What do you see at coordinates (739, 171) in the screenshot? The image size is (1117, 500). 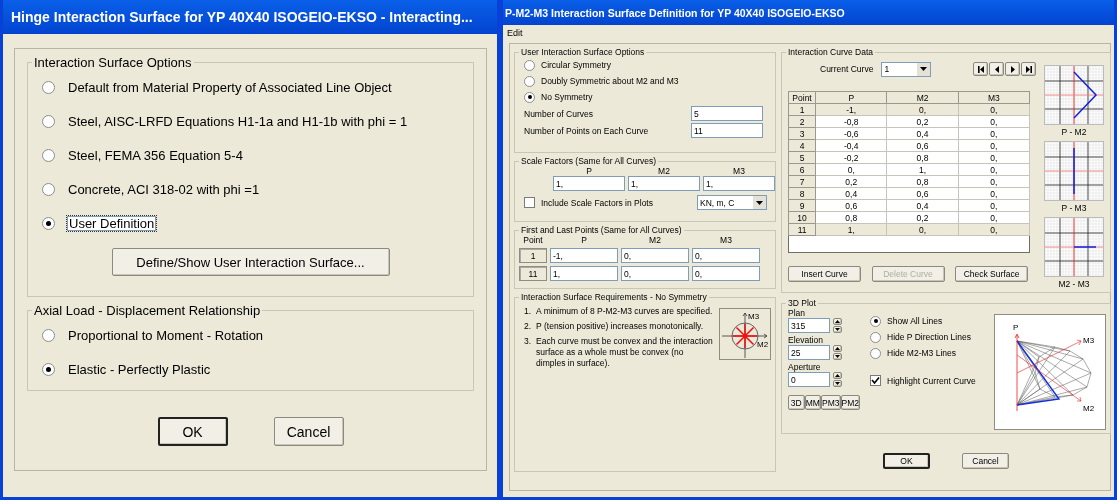 I see `column-label: M3` at bounding box center [739, 171].